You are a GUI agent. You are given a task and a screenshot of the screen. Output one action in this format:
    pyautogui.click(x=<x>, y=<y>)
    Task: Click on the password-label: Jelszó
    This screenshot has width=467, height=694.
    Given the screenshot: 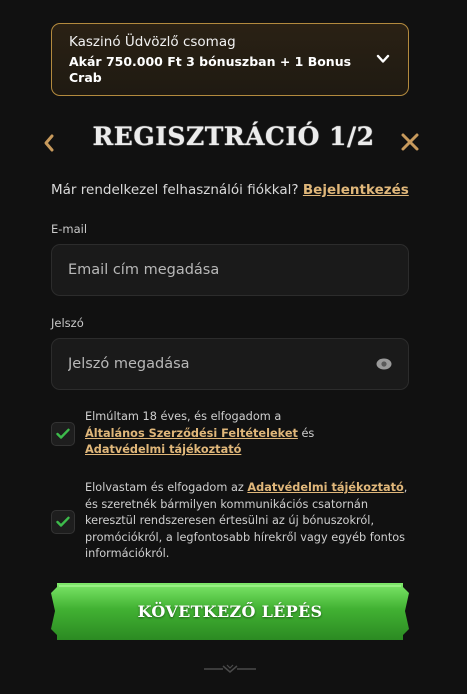 What is the action you would take?
    pyautogui.click(x=67, y=323)
    